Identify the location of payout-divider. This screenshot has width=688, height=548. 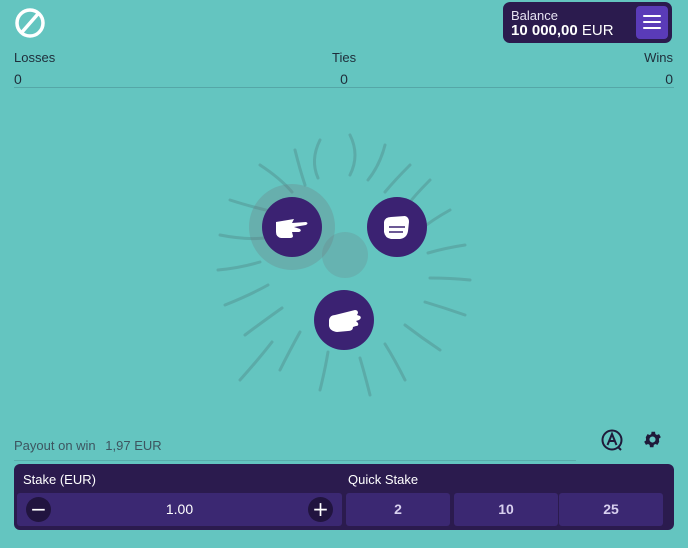
(295, 460).